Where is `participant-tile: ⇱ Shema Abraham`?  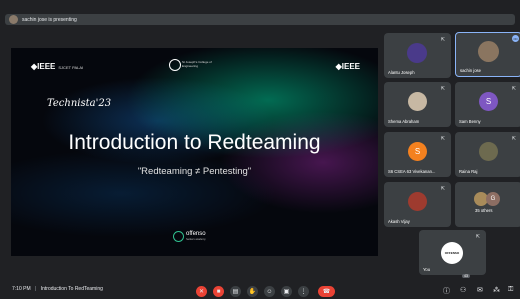
participant-tile: ⇱ Shema Abraham is located at coordinates (417, 104).